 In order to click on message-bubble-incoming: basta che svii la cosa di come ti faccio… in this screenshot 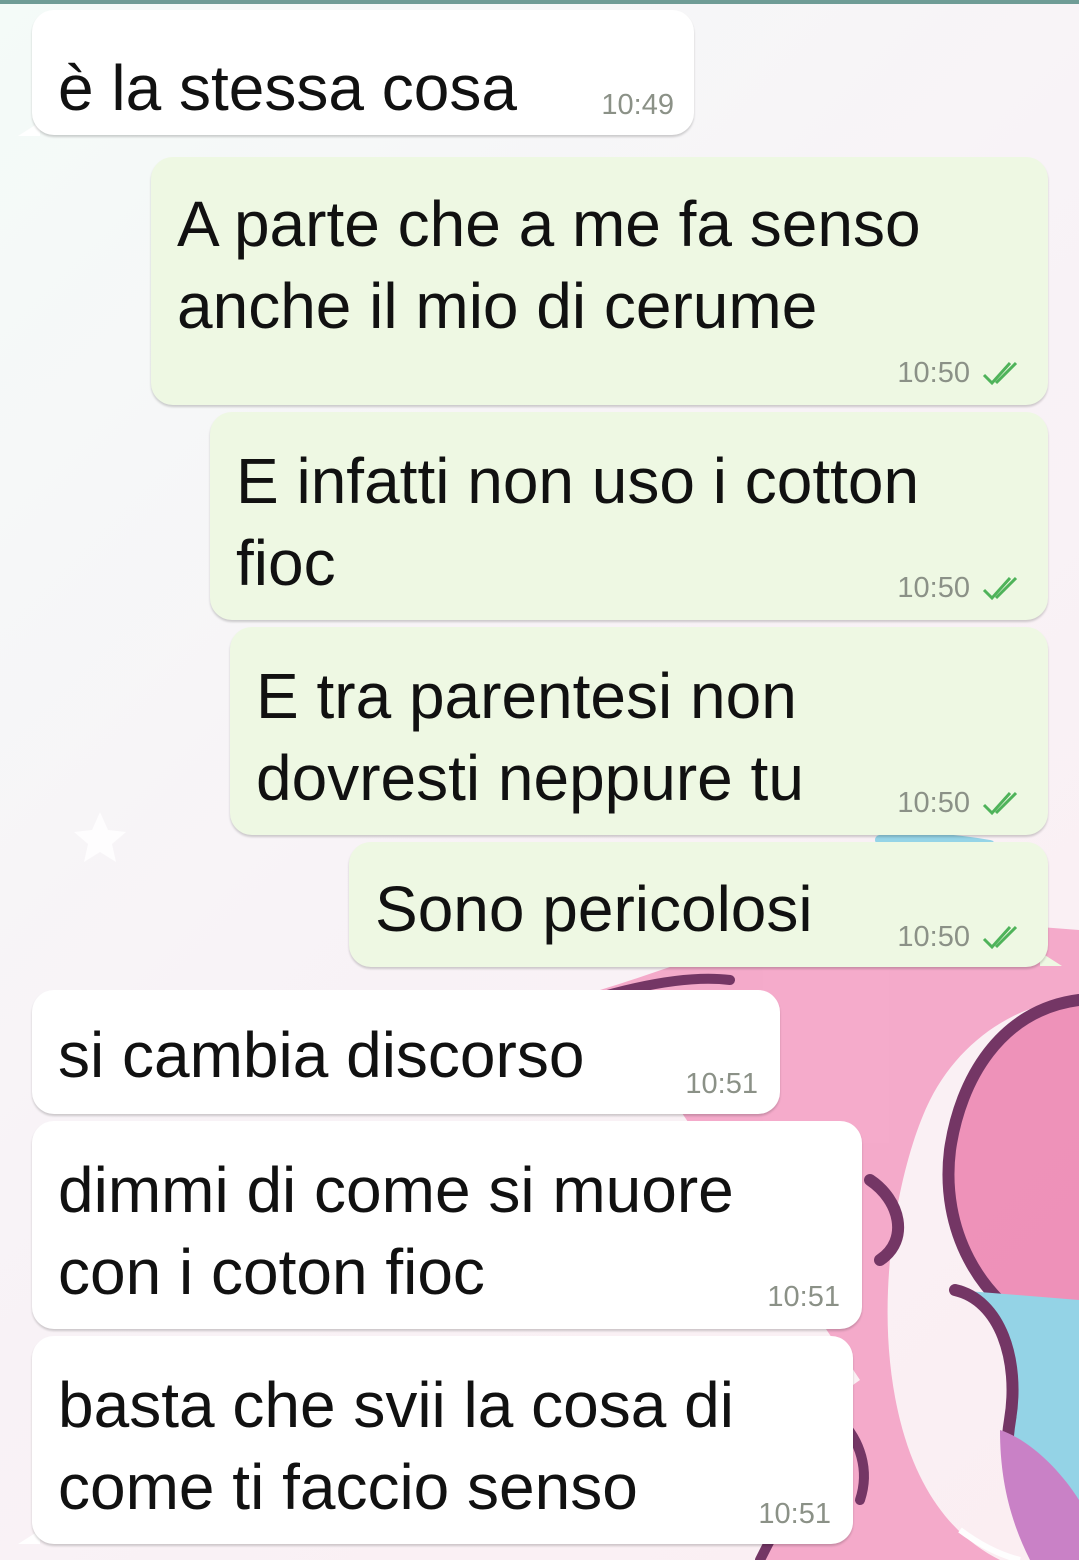, I will do `click(442, 1440)`.